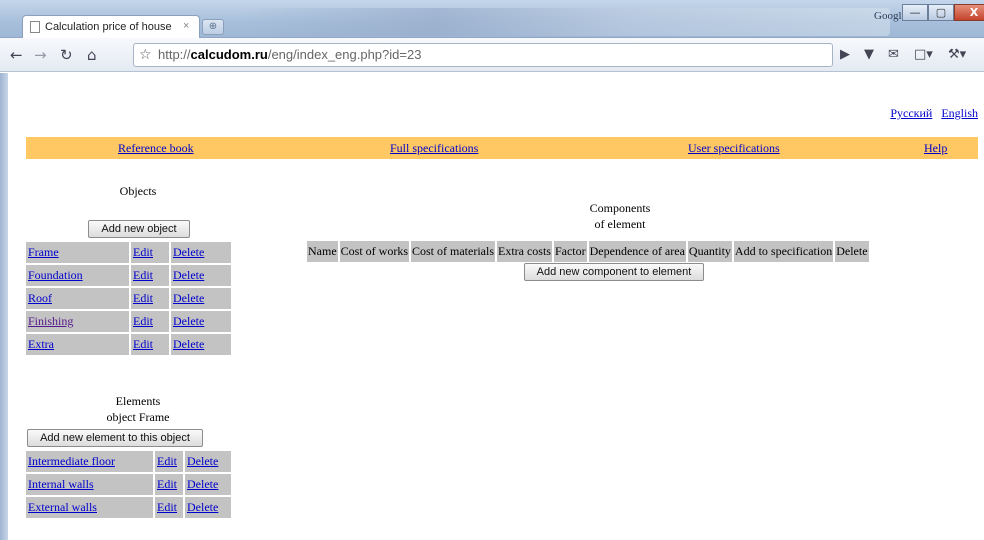 This screenshot has width=984, height=540. I want to click on menu-reference-book: Reference book, so click(156, 148).